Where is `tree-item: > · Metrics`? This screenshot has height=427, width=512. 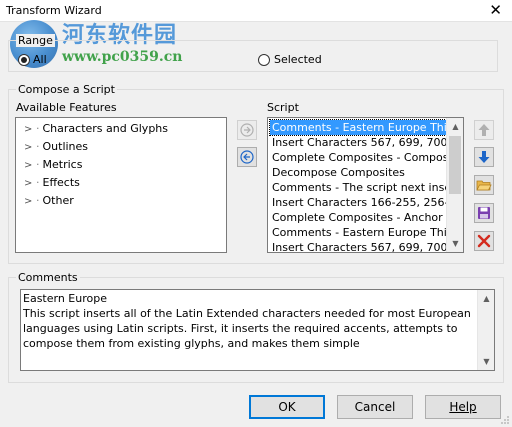
tree-item: > · Metrics is located at coordinates (53, 165).